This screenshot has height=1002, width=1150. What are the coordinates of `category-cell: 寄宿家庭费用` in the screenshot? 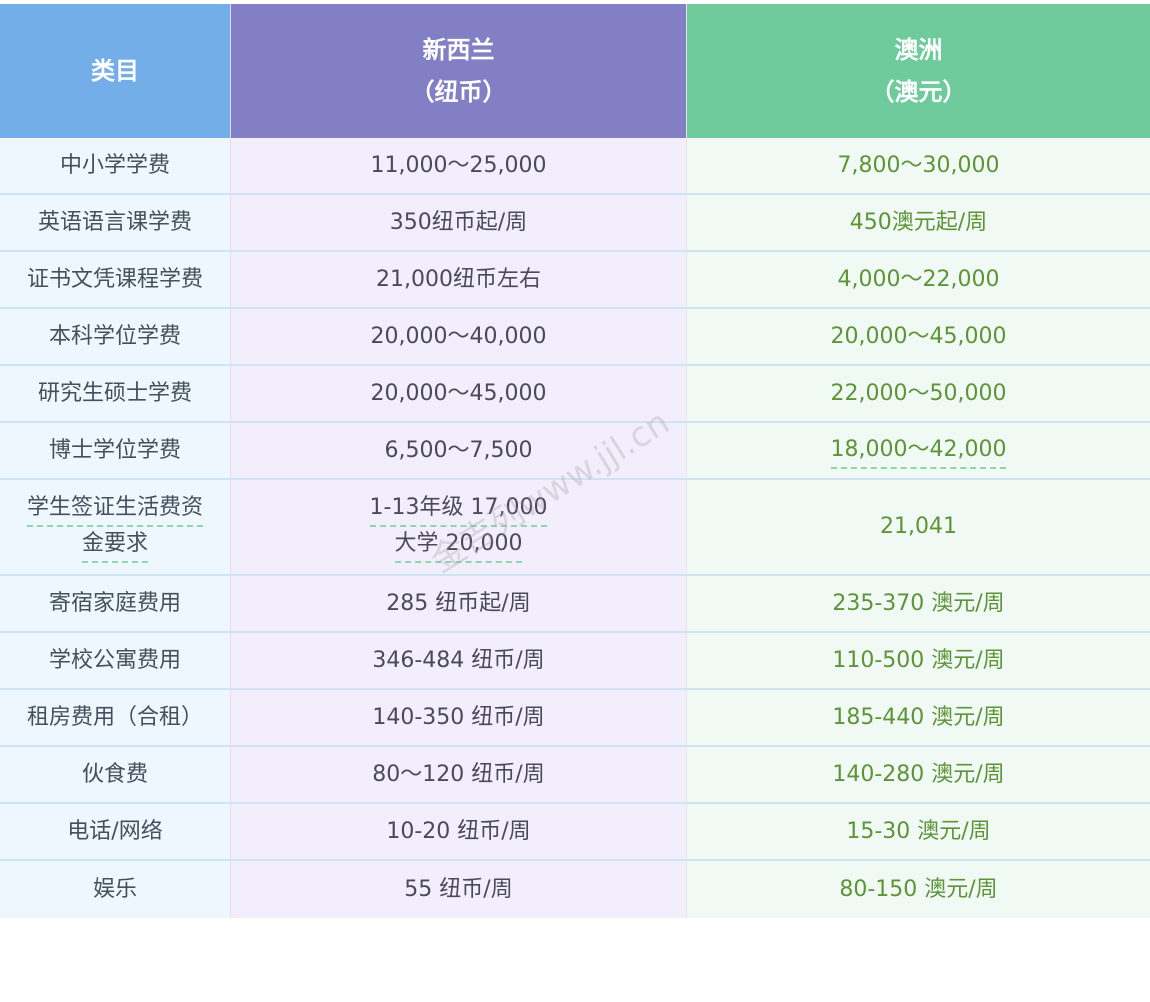 It's located at (115, 604).